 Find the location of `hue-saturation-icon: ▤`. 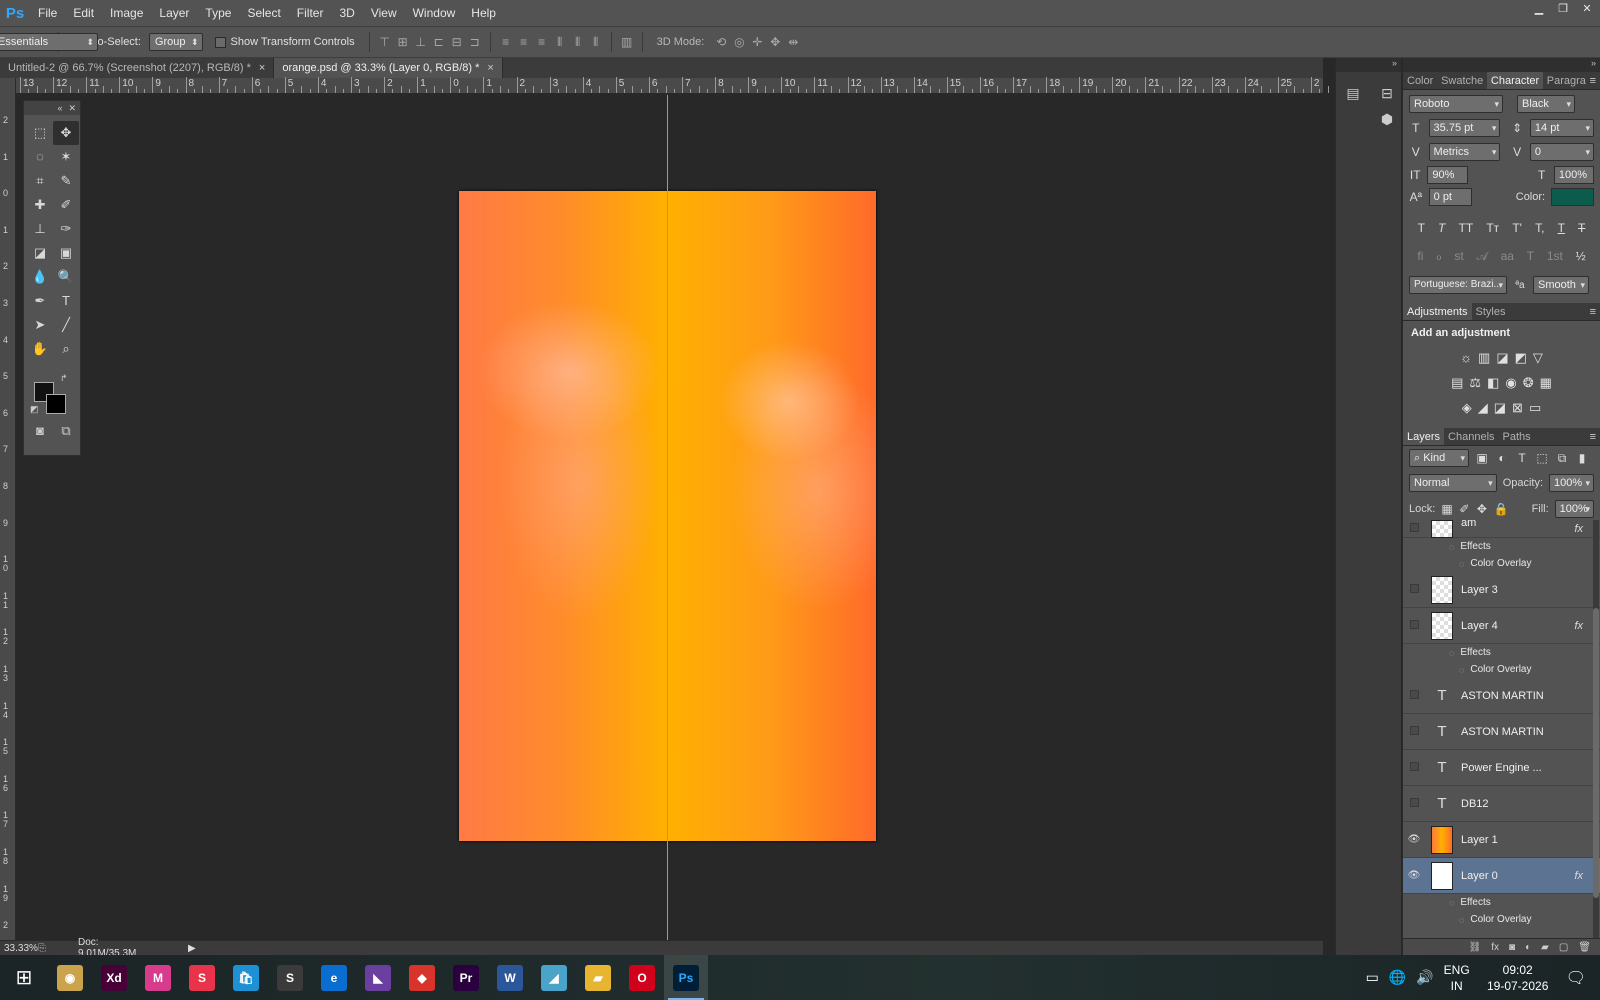

hue-saturation-icon: ▤ is located at coordinates (1457, 383).